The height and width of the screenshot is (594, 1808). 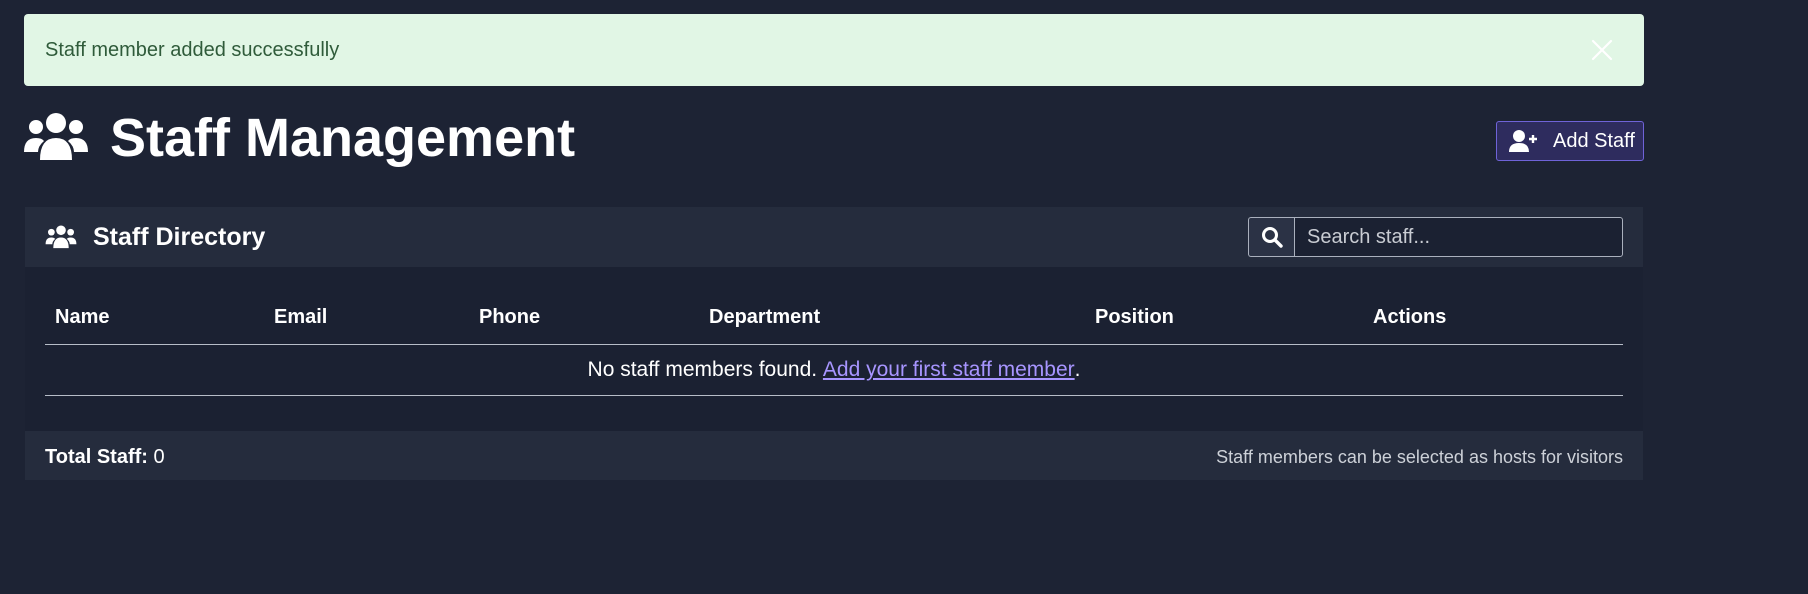 I want to click on search-icon, so click(x=1272, y=237).